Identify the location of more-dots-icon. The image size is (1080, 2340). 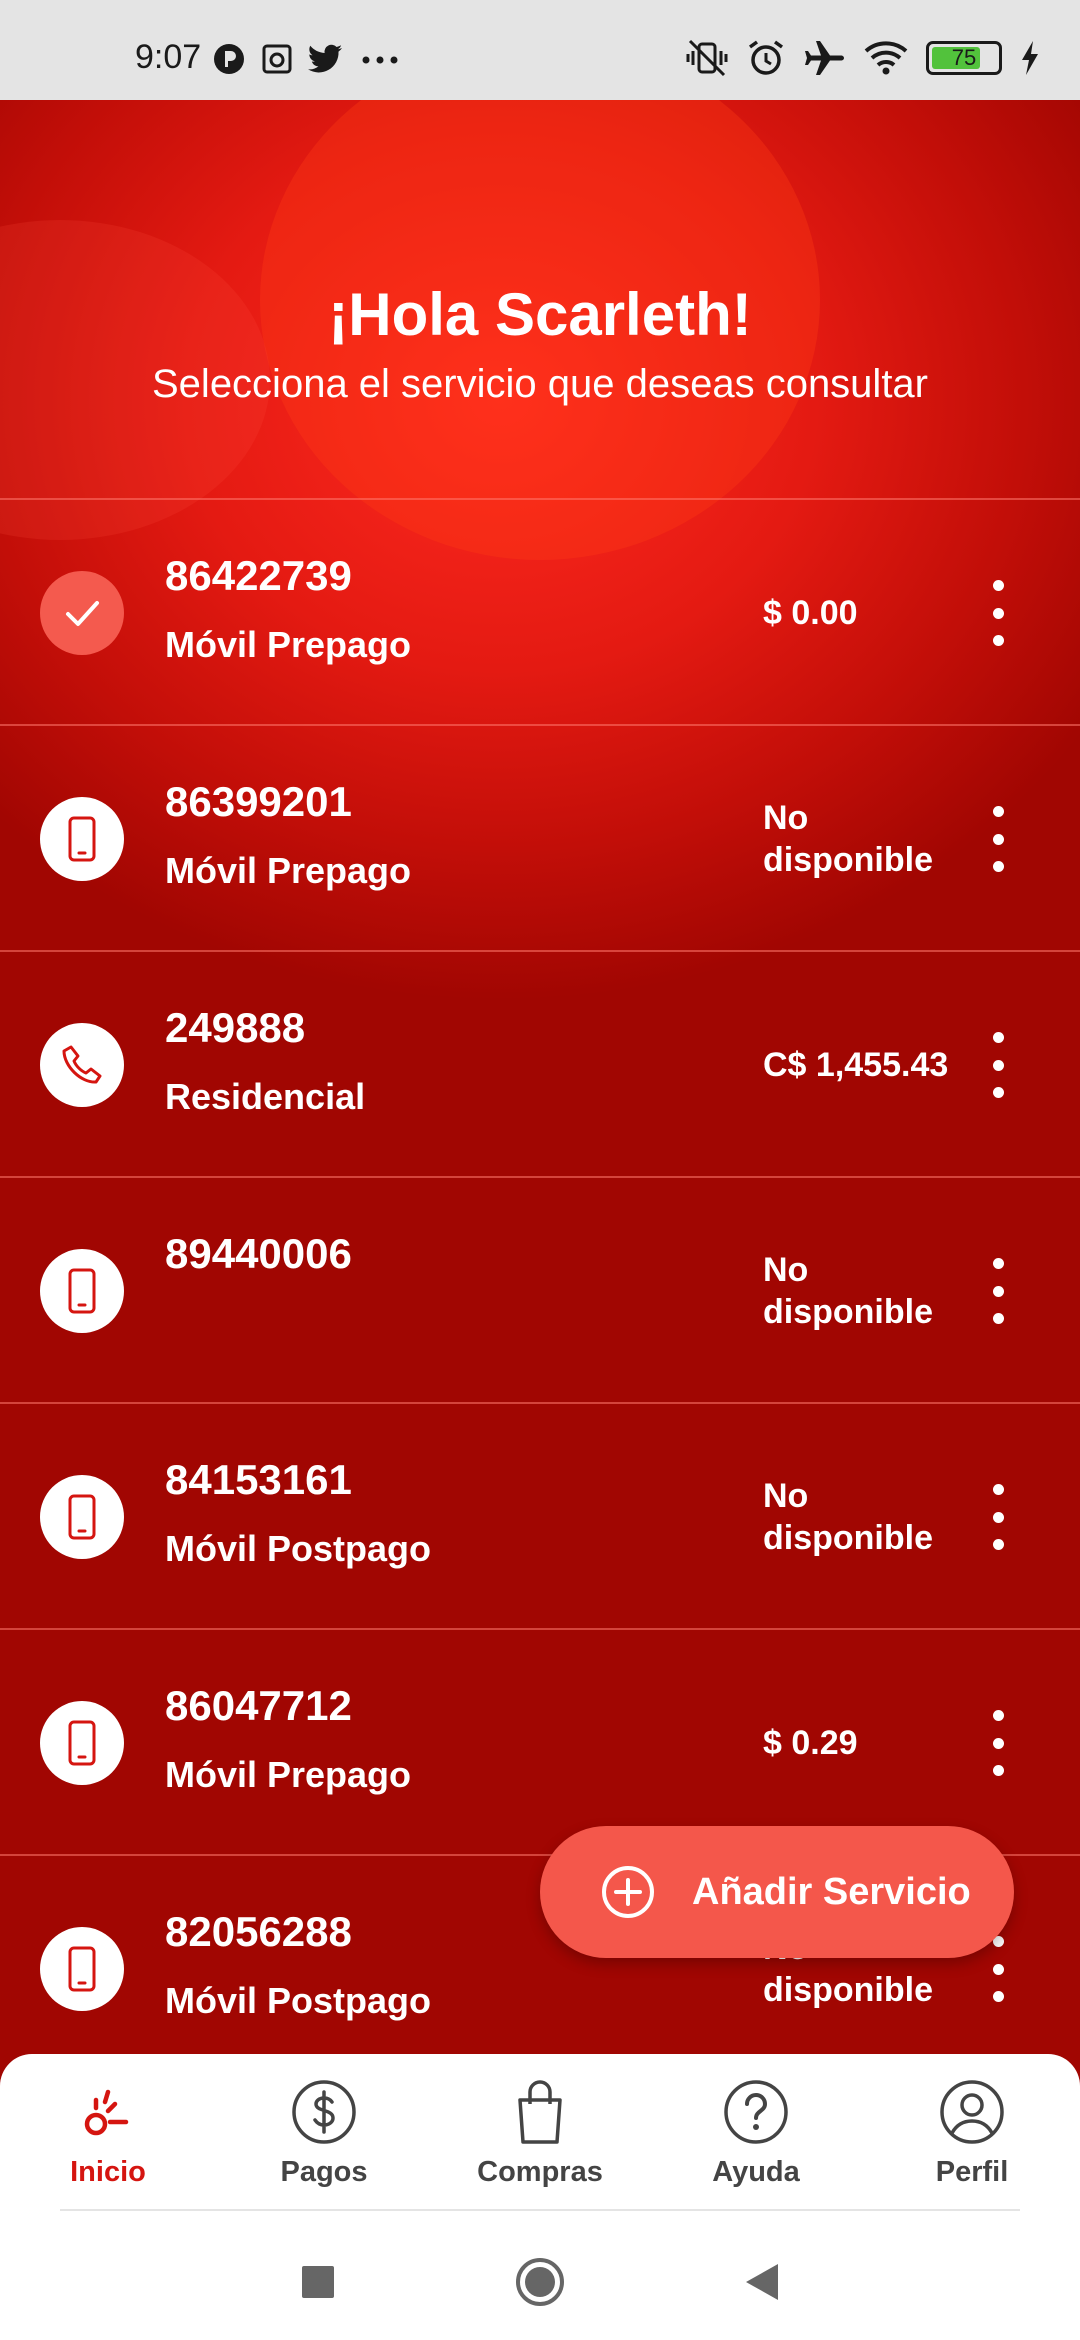
(380, 60).